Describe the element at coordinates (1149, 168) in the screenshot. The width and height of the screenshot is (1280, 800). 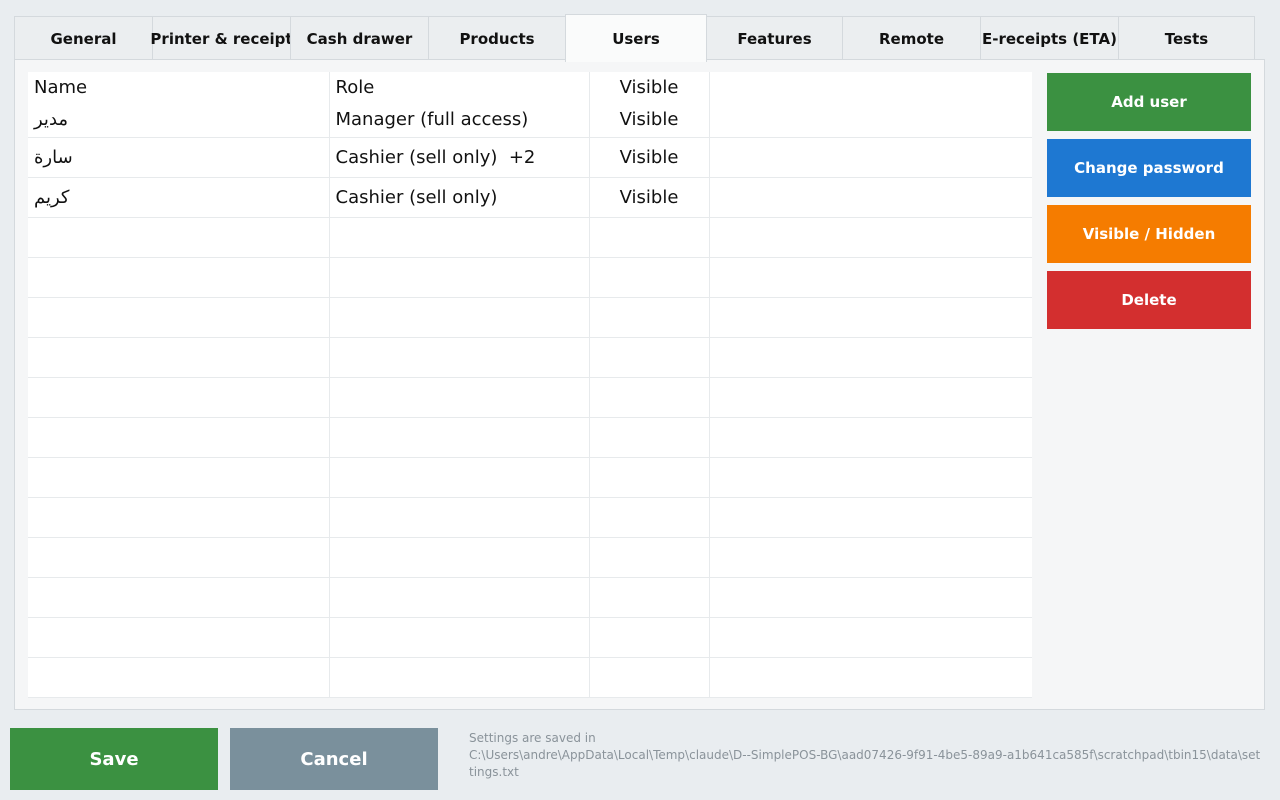
I see `change-password-button: Change password` at that location.